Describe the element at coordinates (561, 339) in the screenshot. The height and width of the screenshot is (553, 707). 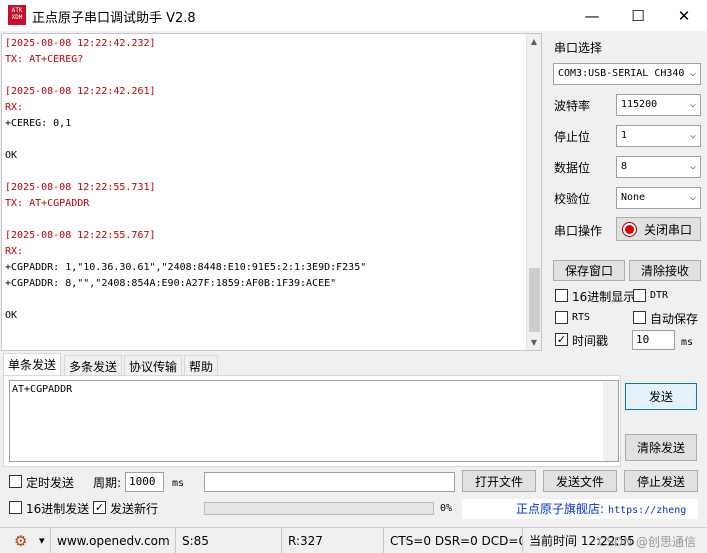
I see `timestamp-checkbox: ✓` at that location.